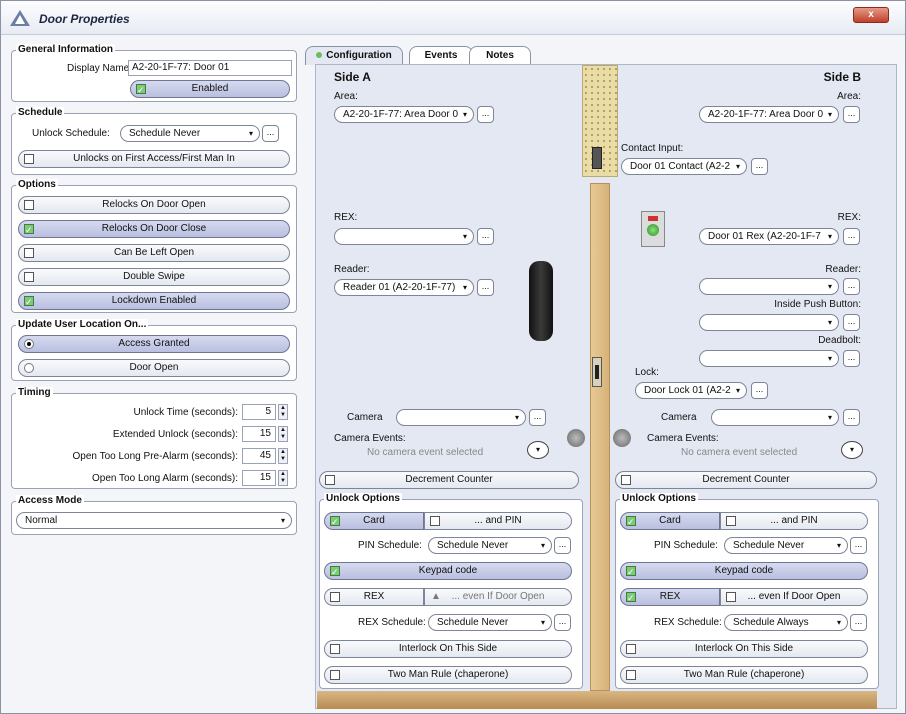 The image size is (906, 714). What do you see at coordinates (141, 90) in the screenshot?
I see `enabled-checkbox` at bounding box center [141, 90].